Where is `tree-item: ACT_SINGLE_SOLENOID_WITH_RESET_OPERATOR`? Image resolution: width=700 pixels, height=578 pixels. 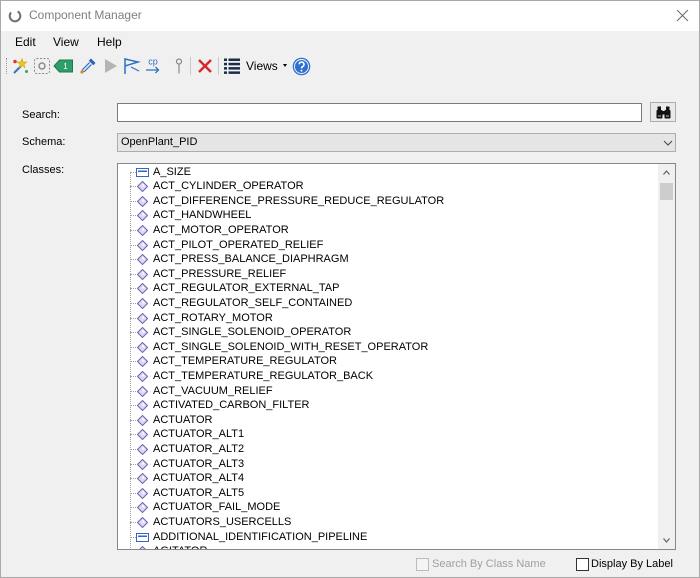 tree-item: ACT_SINGLE_SOLENOID_WITH_RESET_OPERATOR is located at coordinates (388, 347).